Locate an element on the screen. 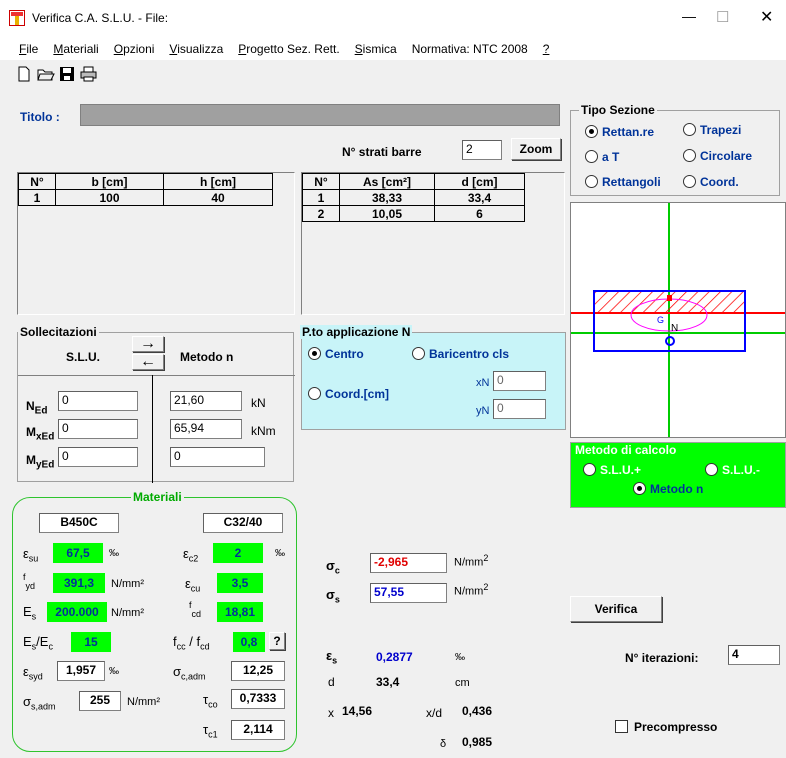 The width and height of the screenshot is (786, 758). window-title: Verifica C.A. S.L.U. - File: is located at coordinates (100, 18).